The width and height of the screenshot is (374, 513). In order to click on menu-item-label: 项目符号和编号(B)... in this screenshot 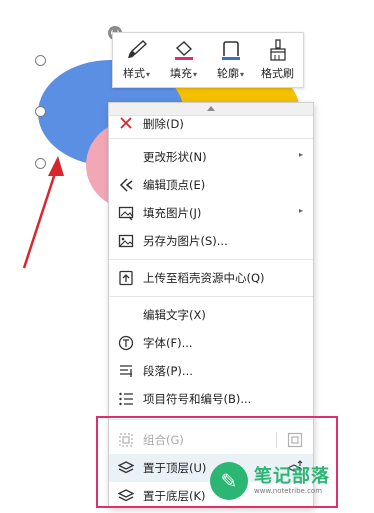, I will do `click(197, 399)`.